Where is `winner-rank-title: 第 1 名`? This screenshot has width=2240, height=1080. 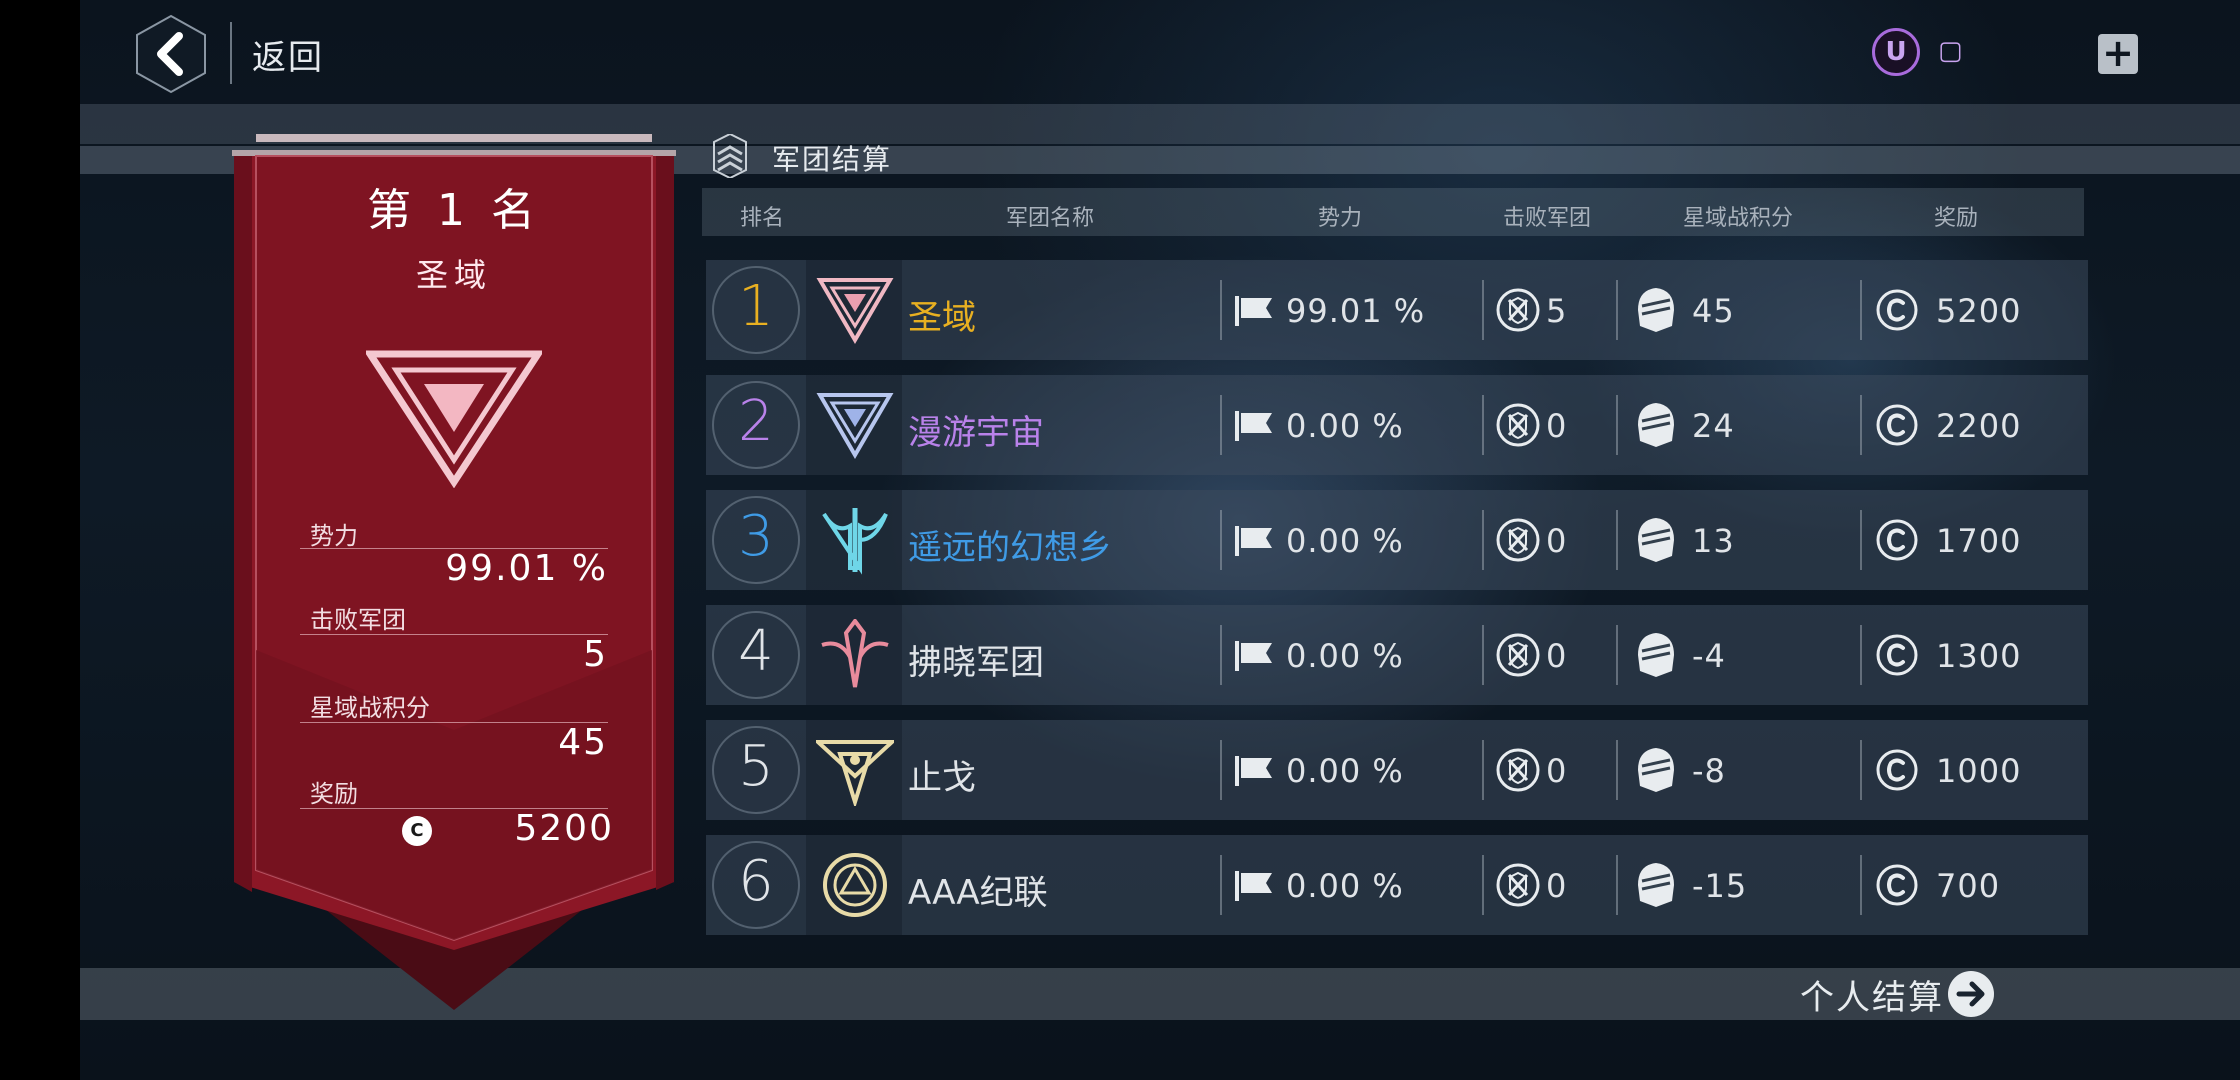 winner-rank-title: 第 1 名 is located at coordinates (454, 210).